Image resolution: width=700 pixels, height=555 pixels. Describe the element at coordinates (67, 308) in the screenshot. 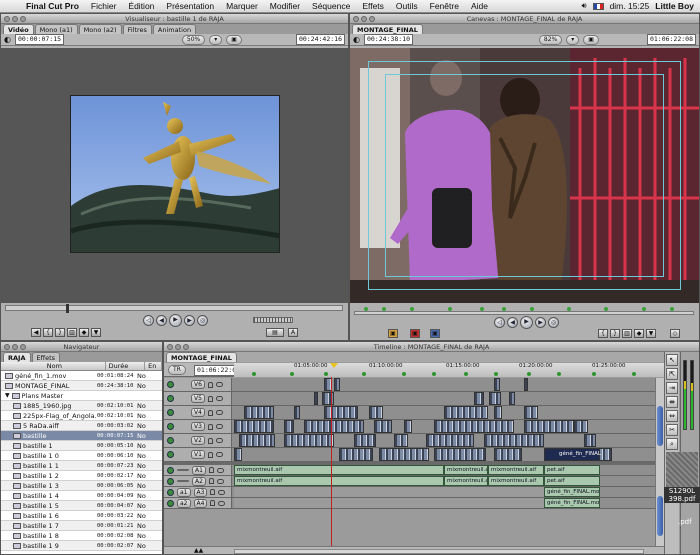

I see `viewer-playhead` at that location.